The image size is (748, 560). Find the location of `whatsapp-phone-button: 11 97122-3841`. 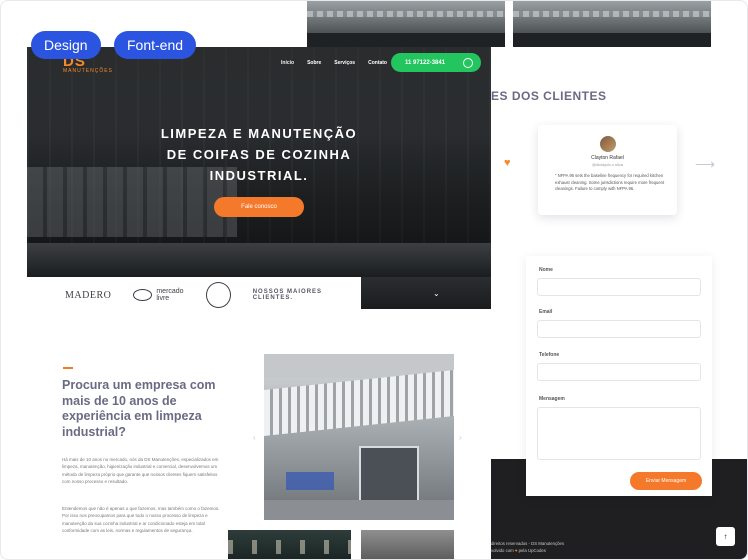

whatsapp-phone-button: 11 97122-3841 is located at coordinates (436, 62).